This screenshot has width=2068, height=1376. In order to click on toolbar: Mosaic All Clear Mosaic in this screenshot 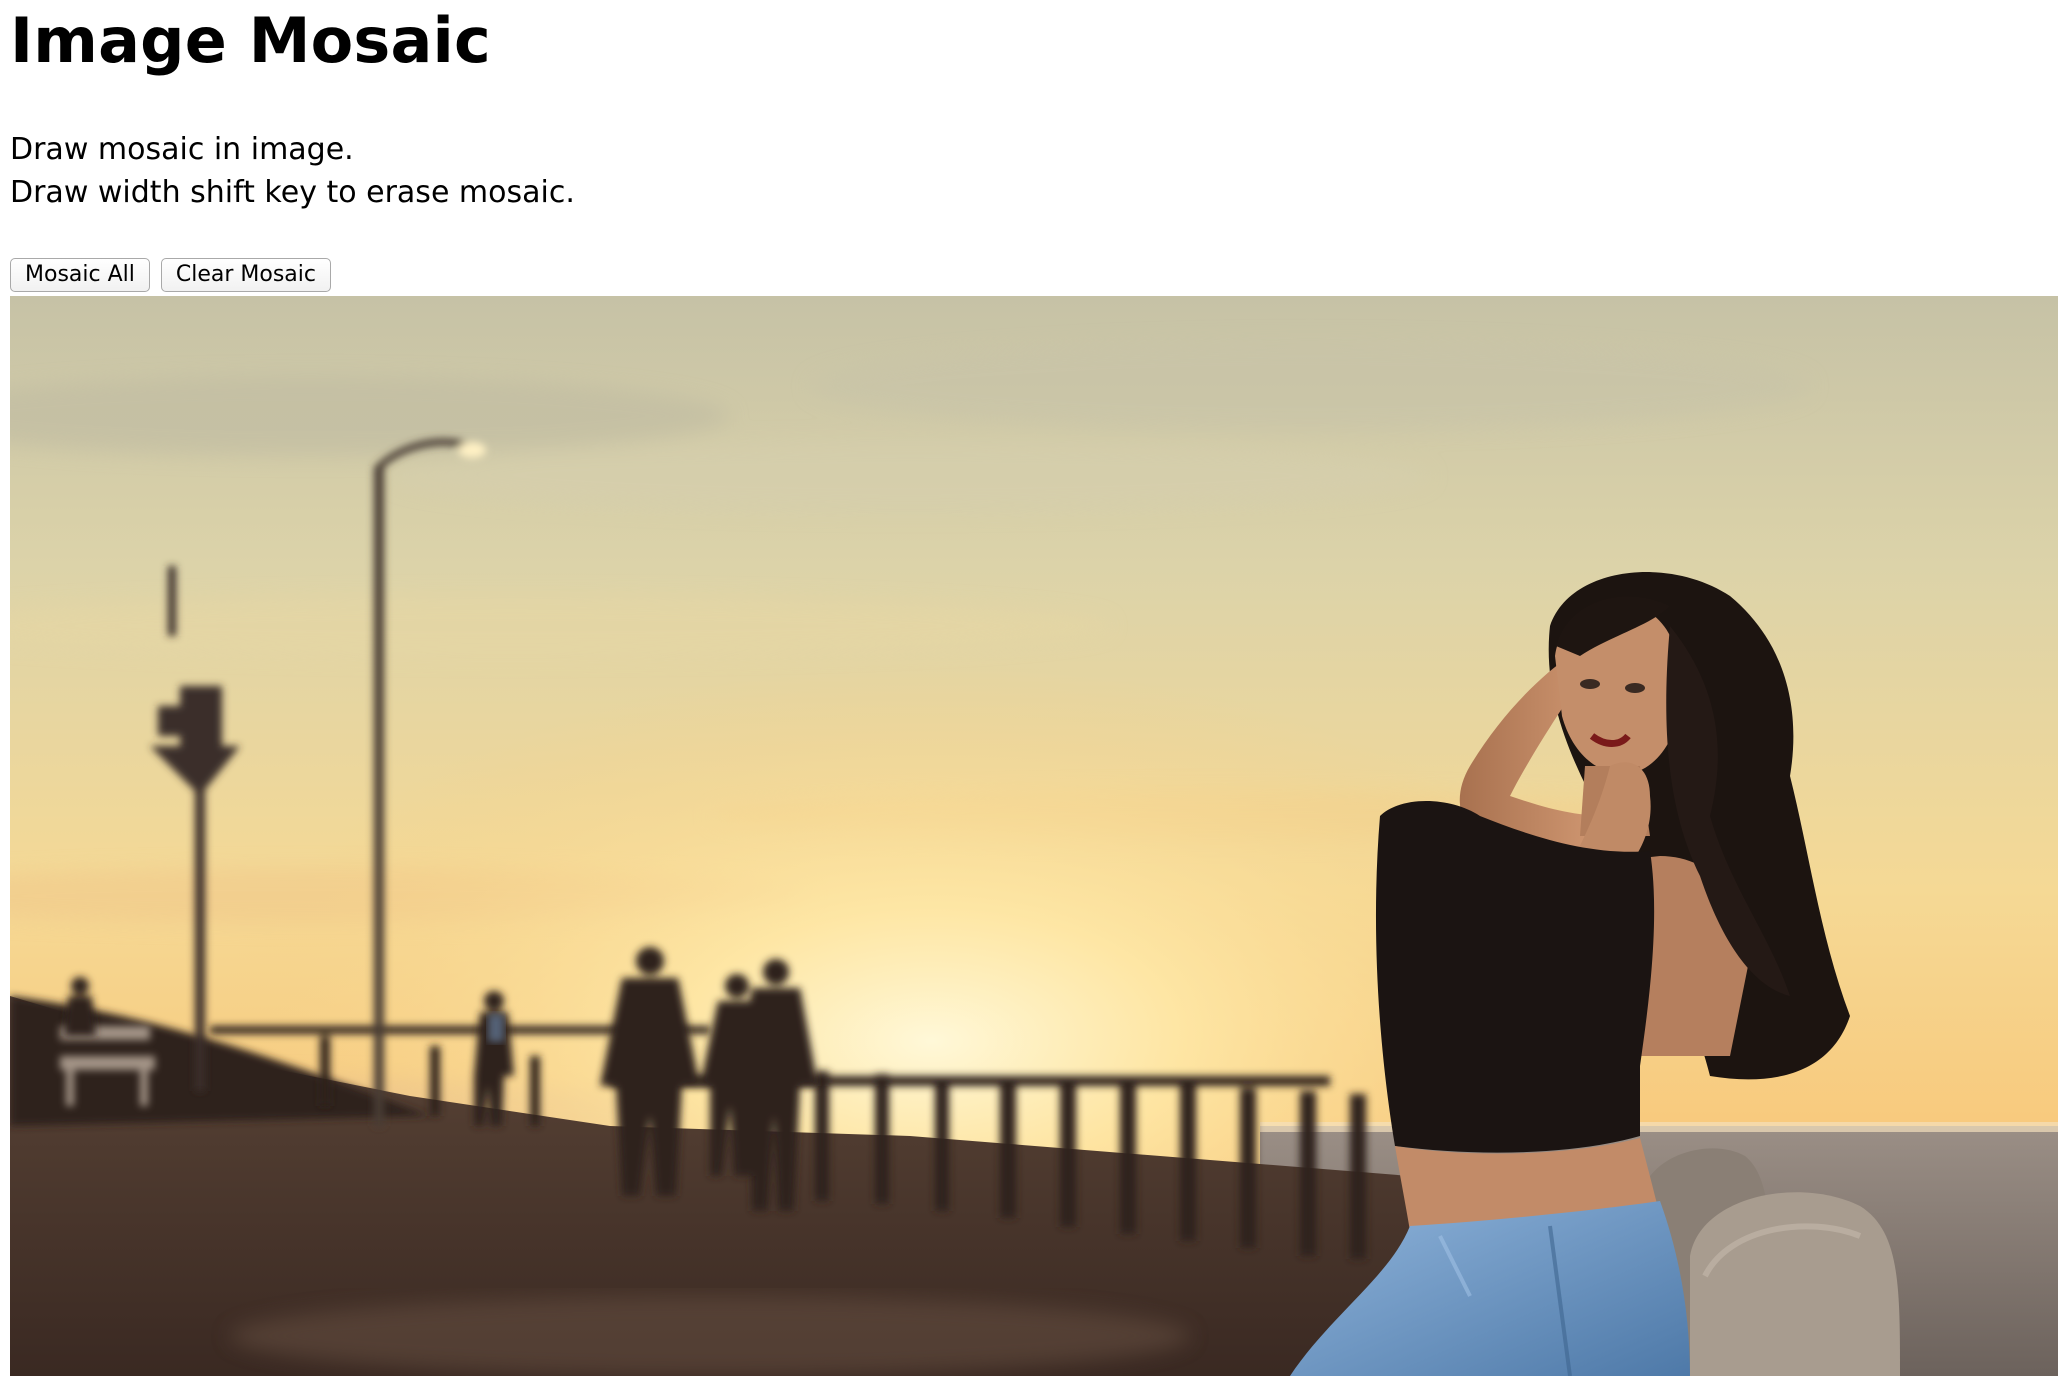, I will do `click(170, 275)`.